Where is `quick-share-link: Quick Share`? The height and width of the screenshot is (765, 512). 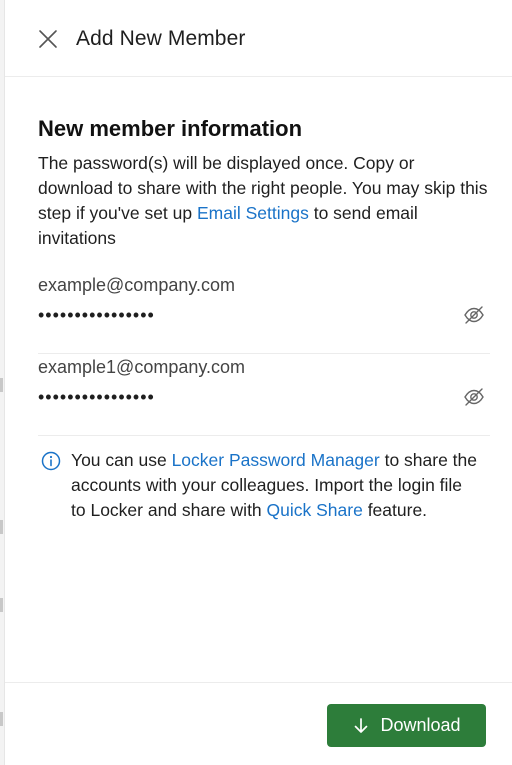
quick-share-link: Quick Share is located at coordinates (315, 510).